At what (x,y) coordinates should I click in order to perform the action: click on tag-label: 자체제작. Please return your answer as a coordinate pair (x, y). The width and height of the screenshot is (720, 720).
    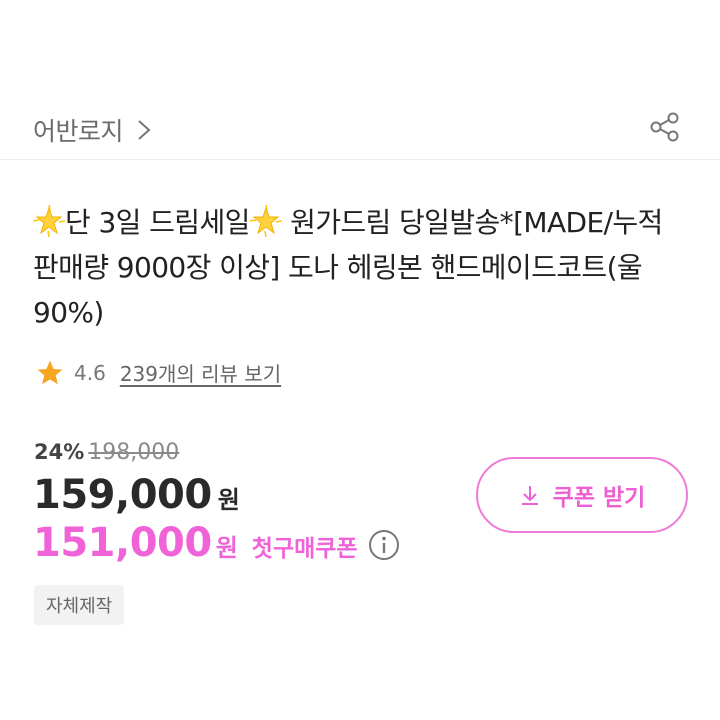
    Looking at the image, I should click on (79, 606).